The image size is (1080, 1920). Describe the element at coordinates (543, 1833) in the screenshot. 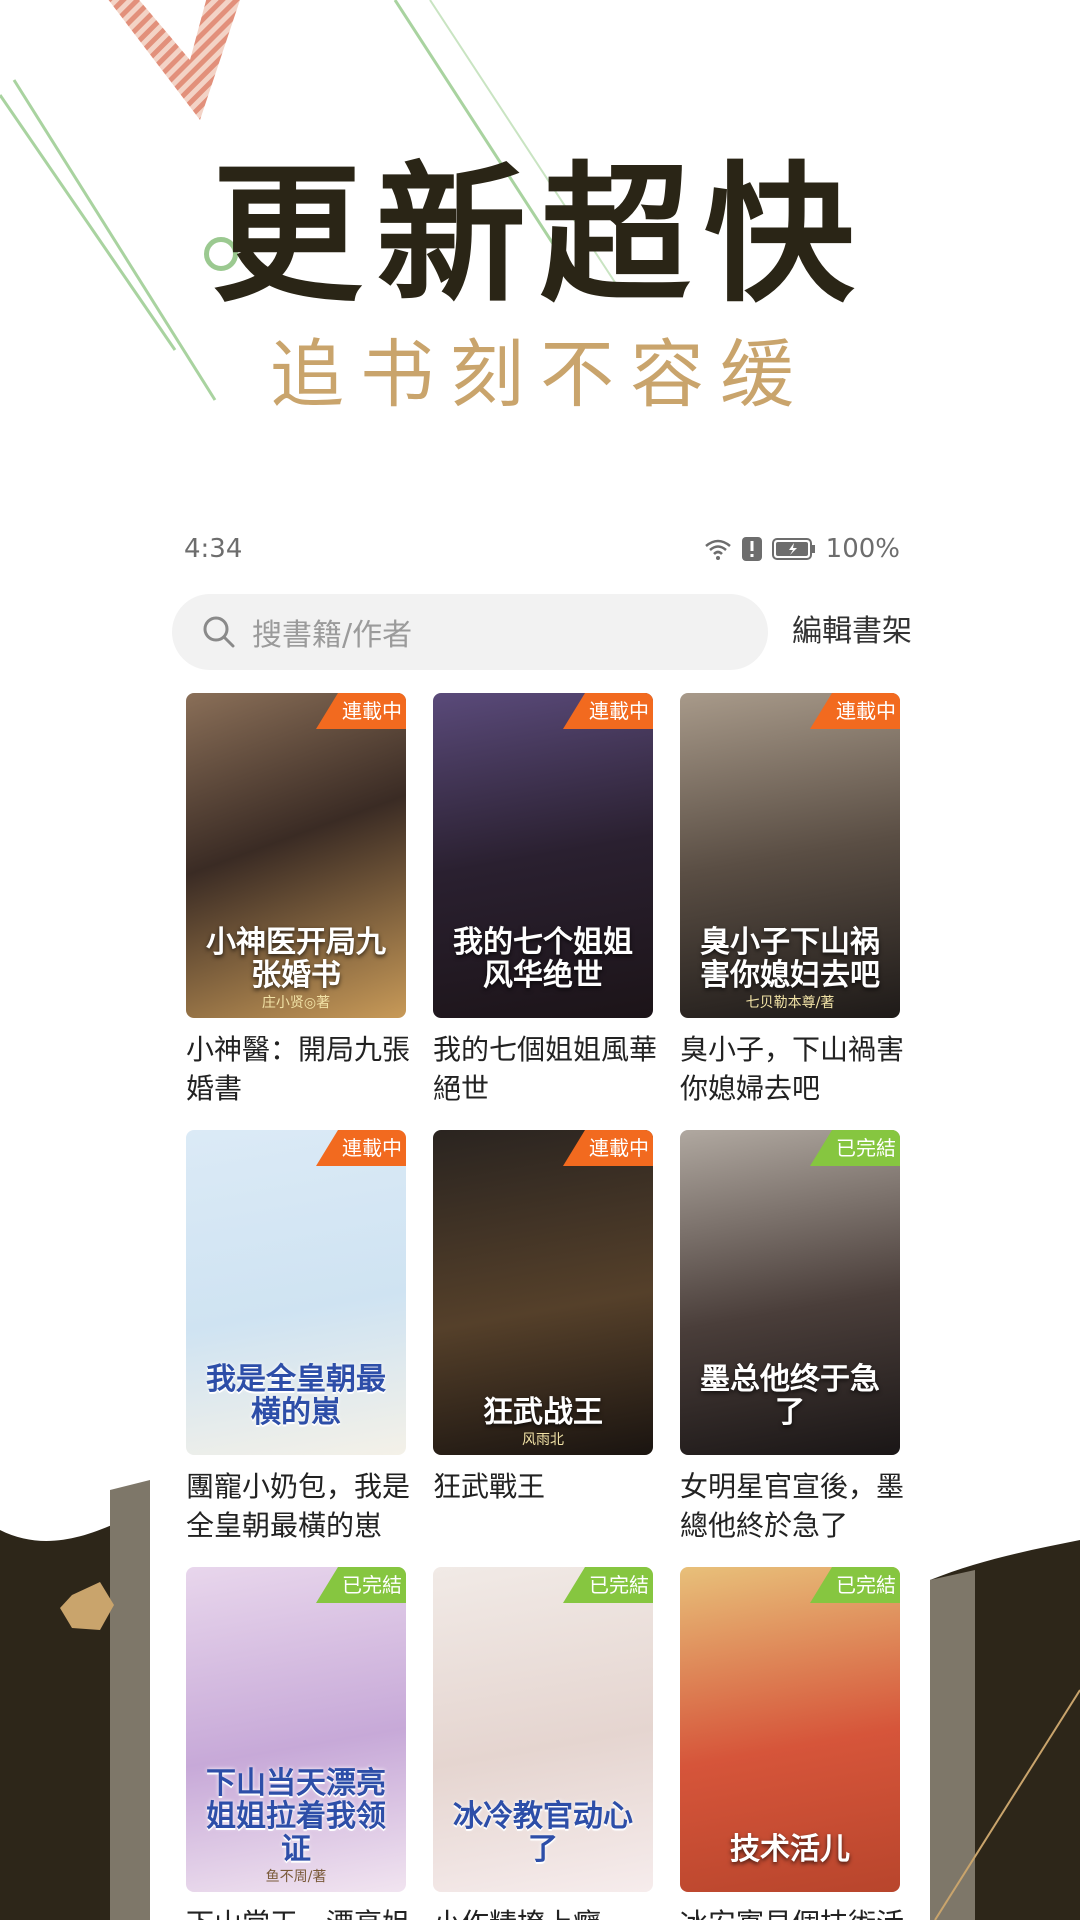

I see `cover-title-art: 冰冷教官动心了` at that location.